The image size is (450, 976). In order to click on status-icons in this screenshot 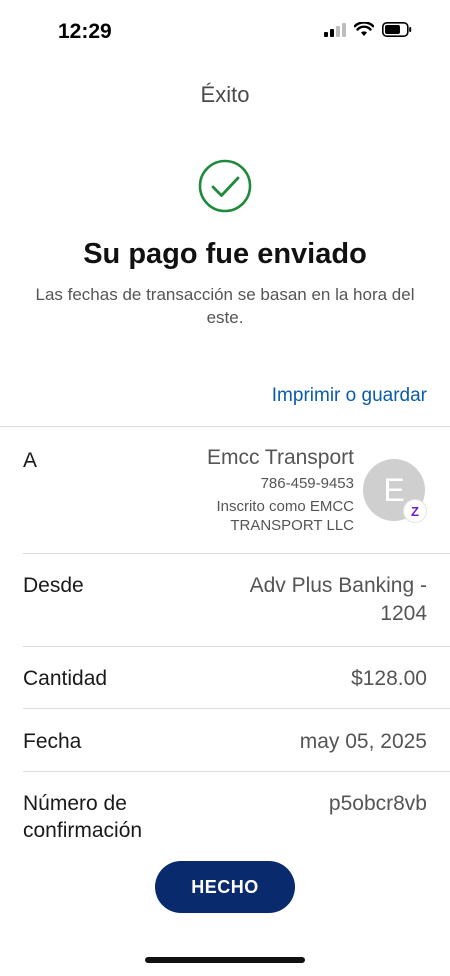, I will do `click(368, 29)`.